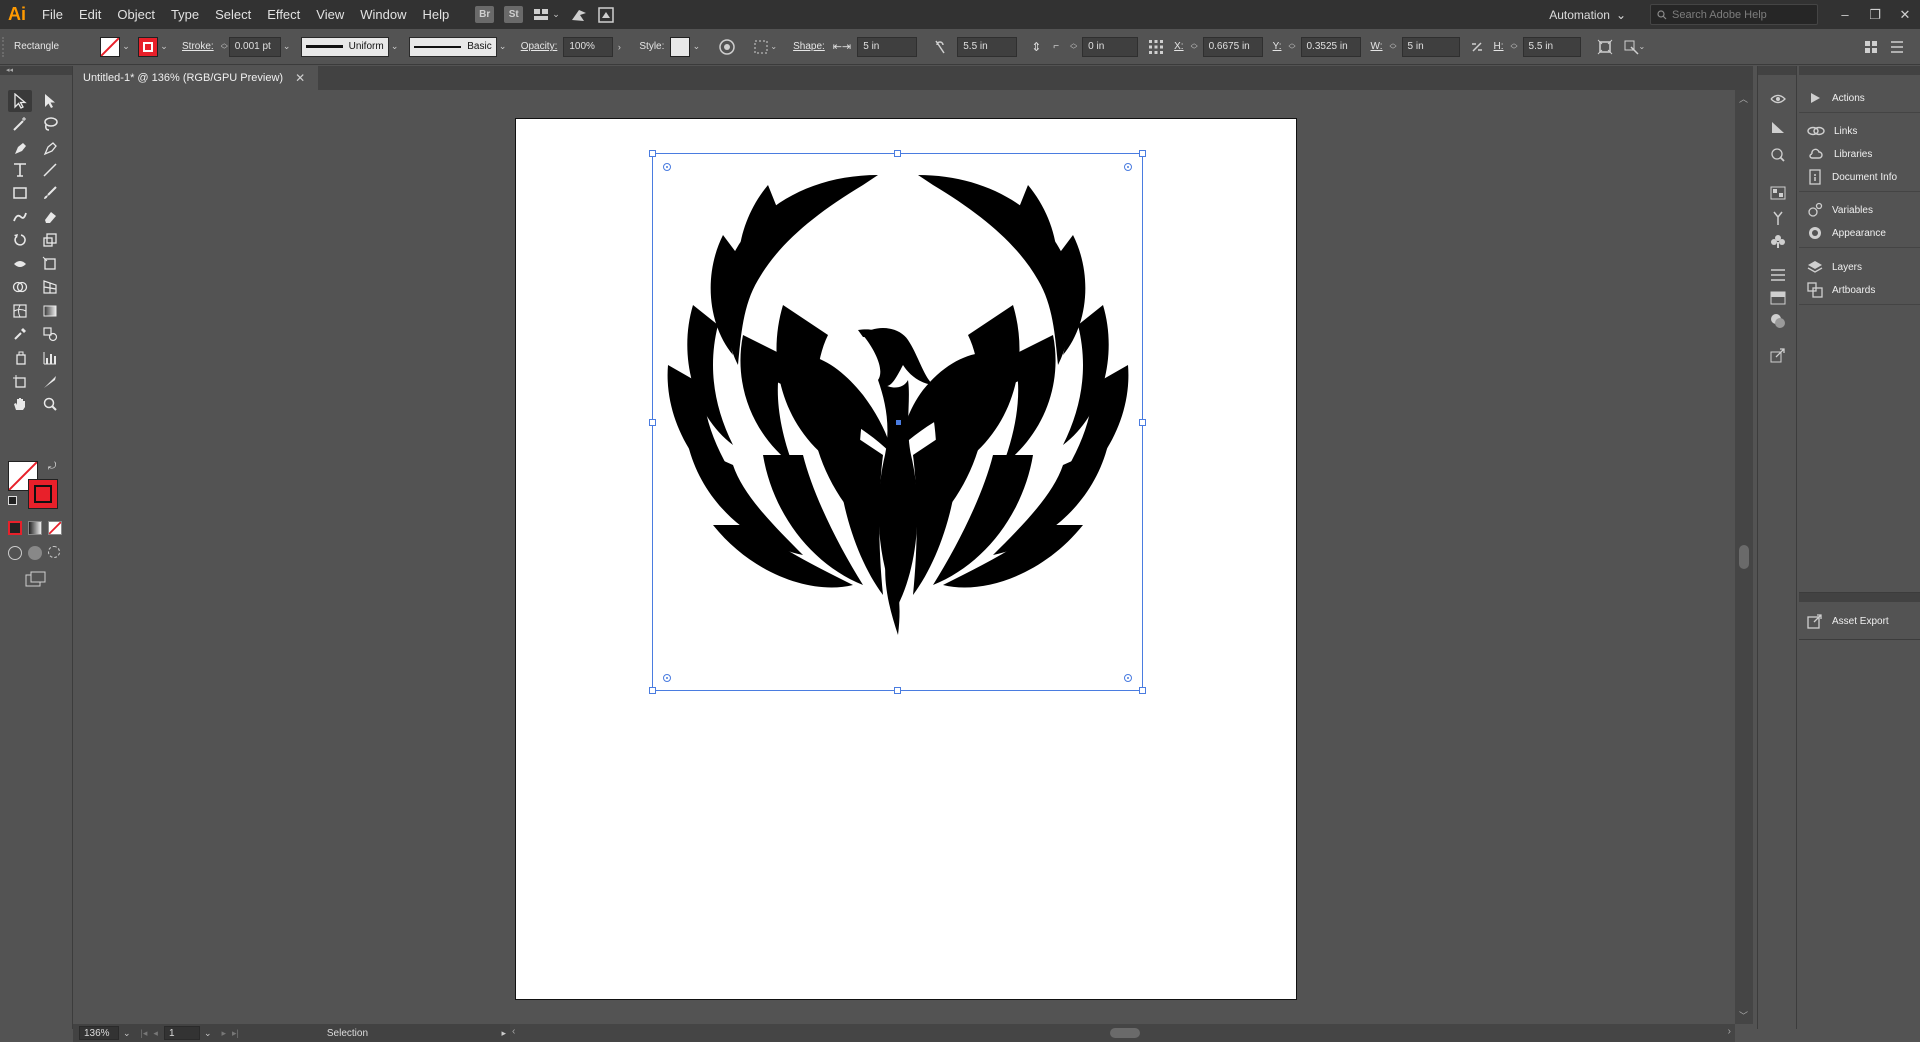 Image resolution: width=1920 pixels, height=1042 pixels. Describe the element at coordinates (1859, 70) in the screenshot. I see `panel-dock-header` at that location.